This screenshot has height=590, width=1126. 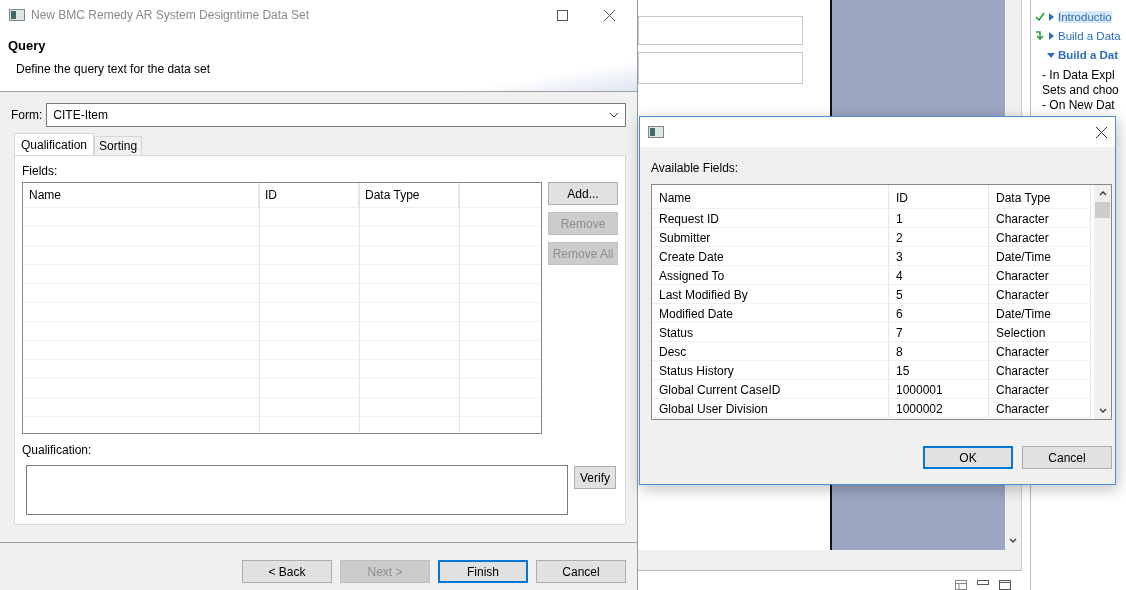 What do you see at coordinates (1078, 35) in the screenshot?
I see `cheat-sheet-item: Build a Data` at bounding box center [1078, 35].